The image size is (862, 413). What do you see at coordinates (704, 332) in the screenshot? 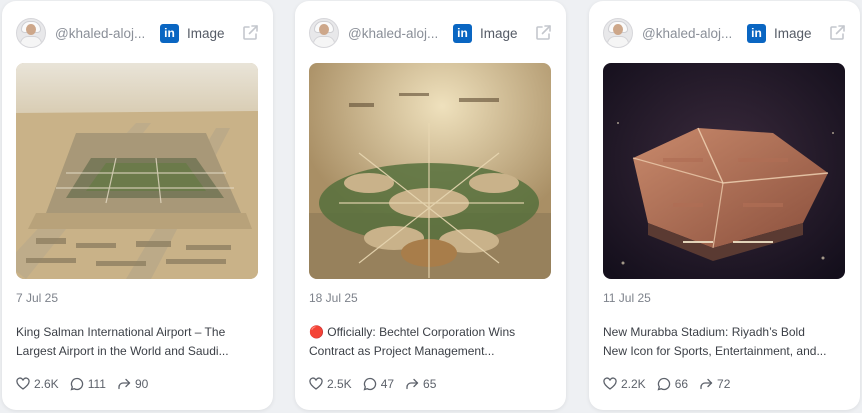
I see `post-text-line: New Murabba Stadium: Riyadh’s Bold` at bounding box center [704, 332].